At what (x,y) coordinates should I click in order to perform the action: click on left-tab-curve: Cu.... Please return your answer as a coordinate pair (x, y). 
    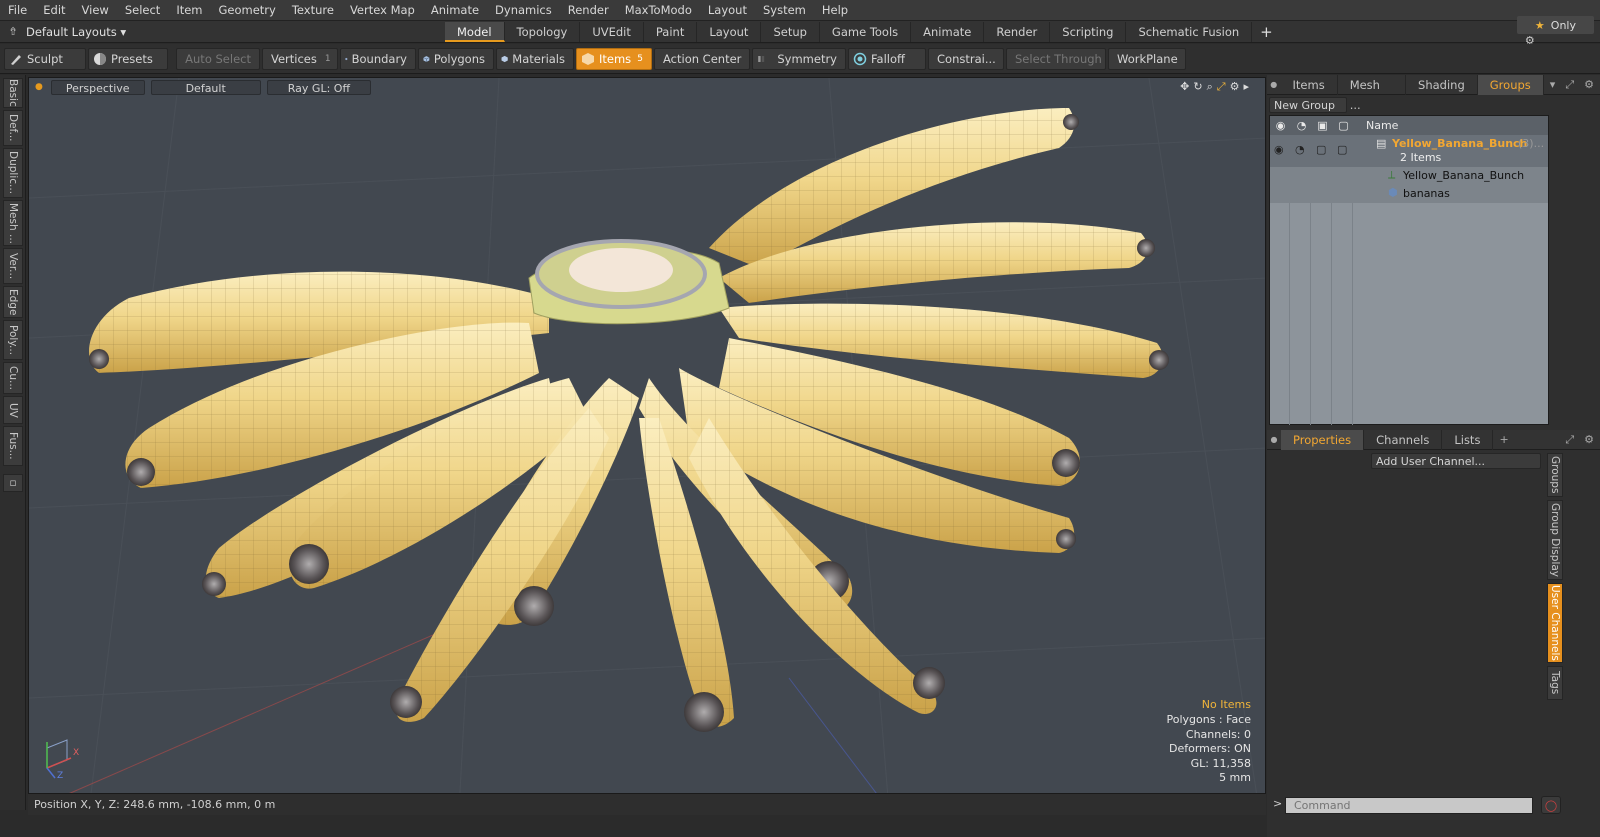
    Looking at the image, I should click on (13, 378).